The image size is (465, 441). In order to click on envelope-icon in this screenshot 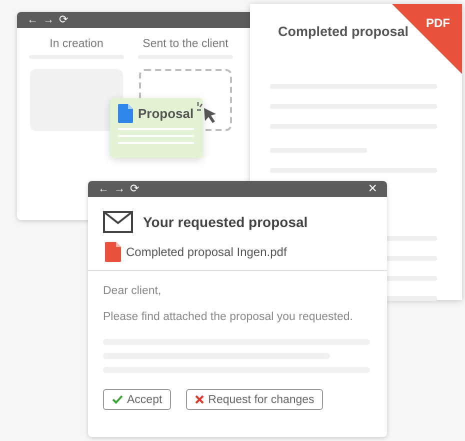, I will do `click(118, 222)`.